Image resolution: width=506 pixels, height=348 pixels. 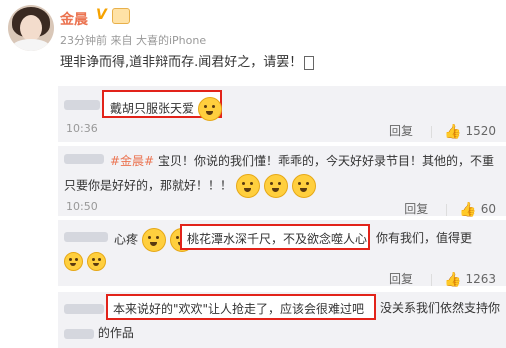 I want to click on highlight-box: 桃花潭水深千尺，不及欲念噬人心, so click(x=275, y=237).